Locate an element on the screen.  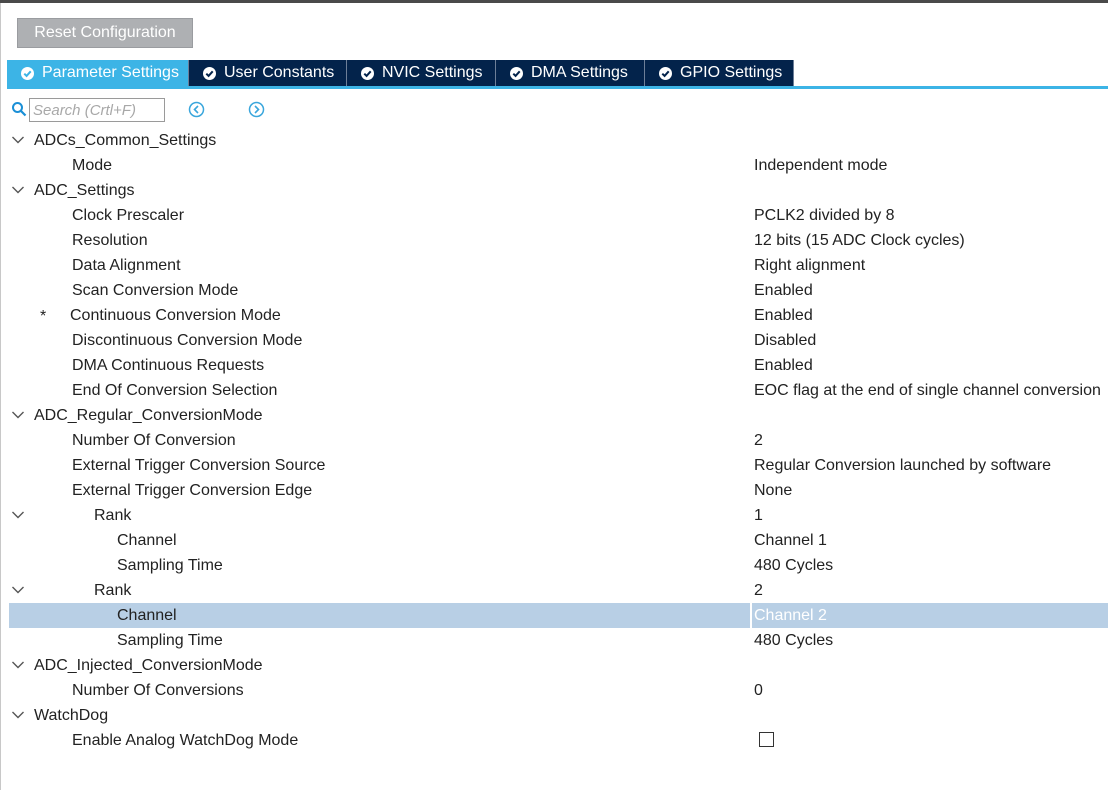
tab-label: GPIO Settings is located at coordinates (731, 72).